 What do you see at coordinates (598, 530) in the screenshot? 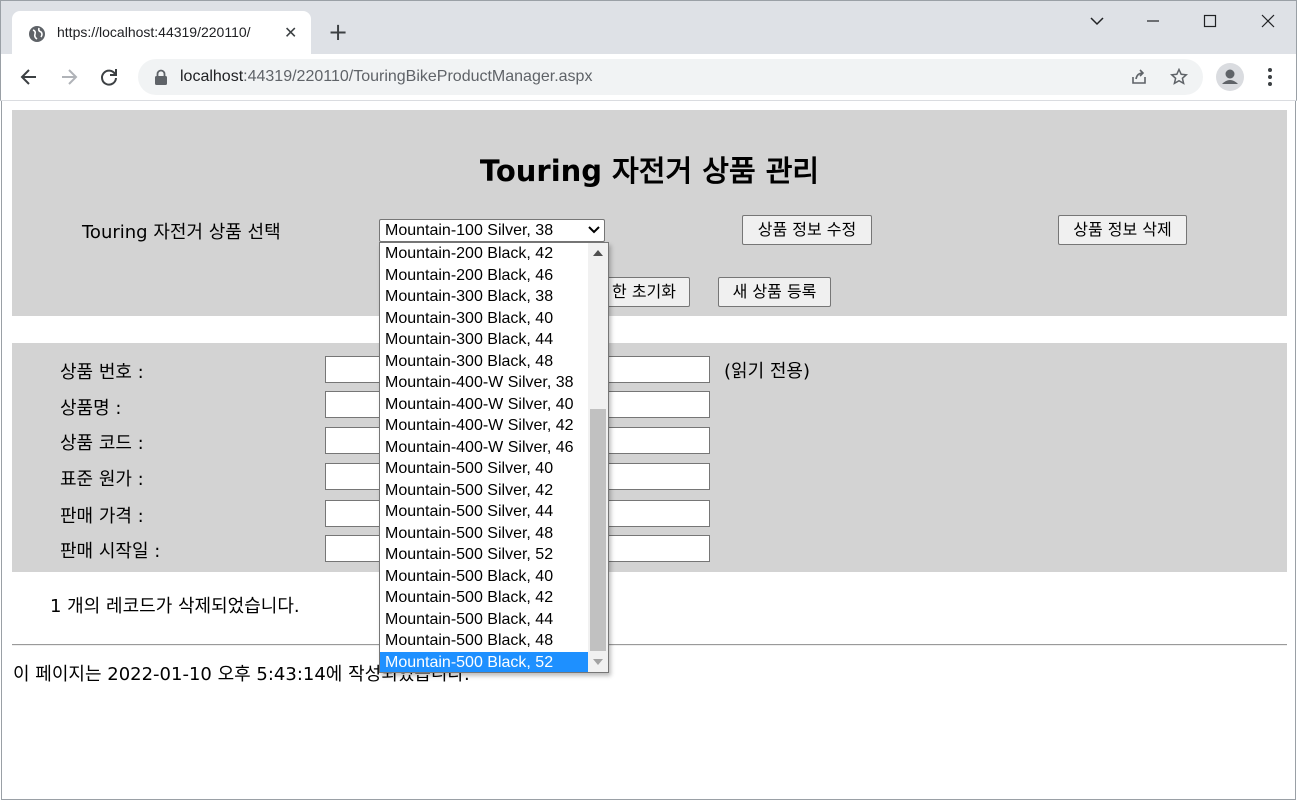
I see `scrollbar-thumb` at bounding box center [598, 530].